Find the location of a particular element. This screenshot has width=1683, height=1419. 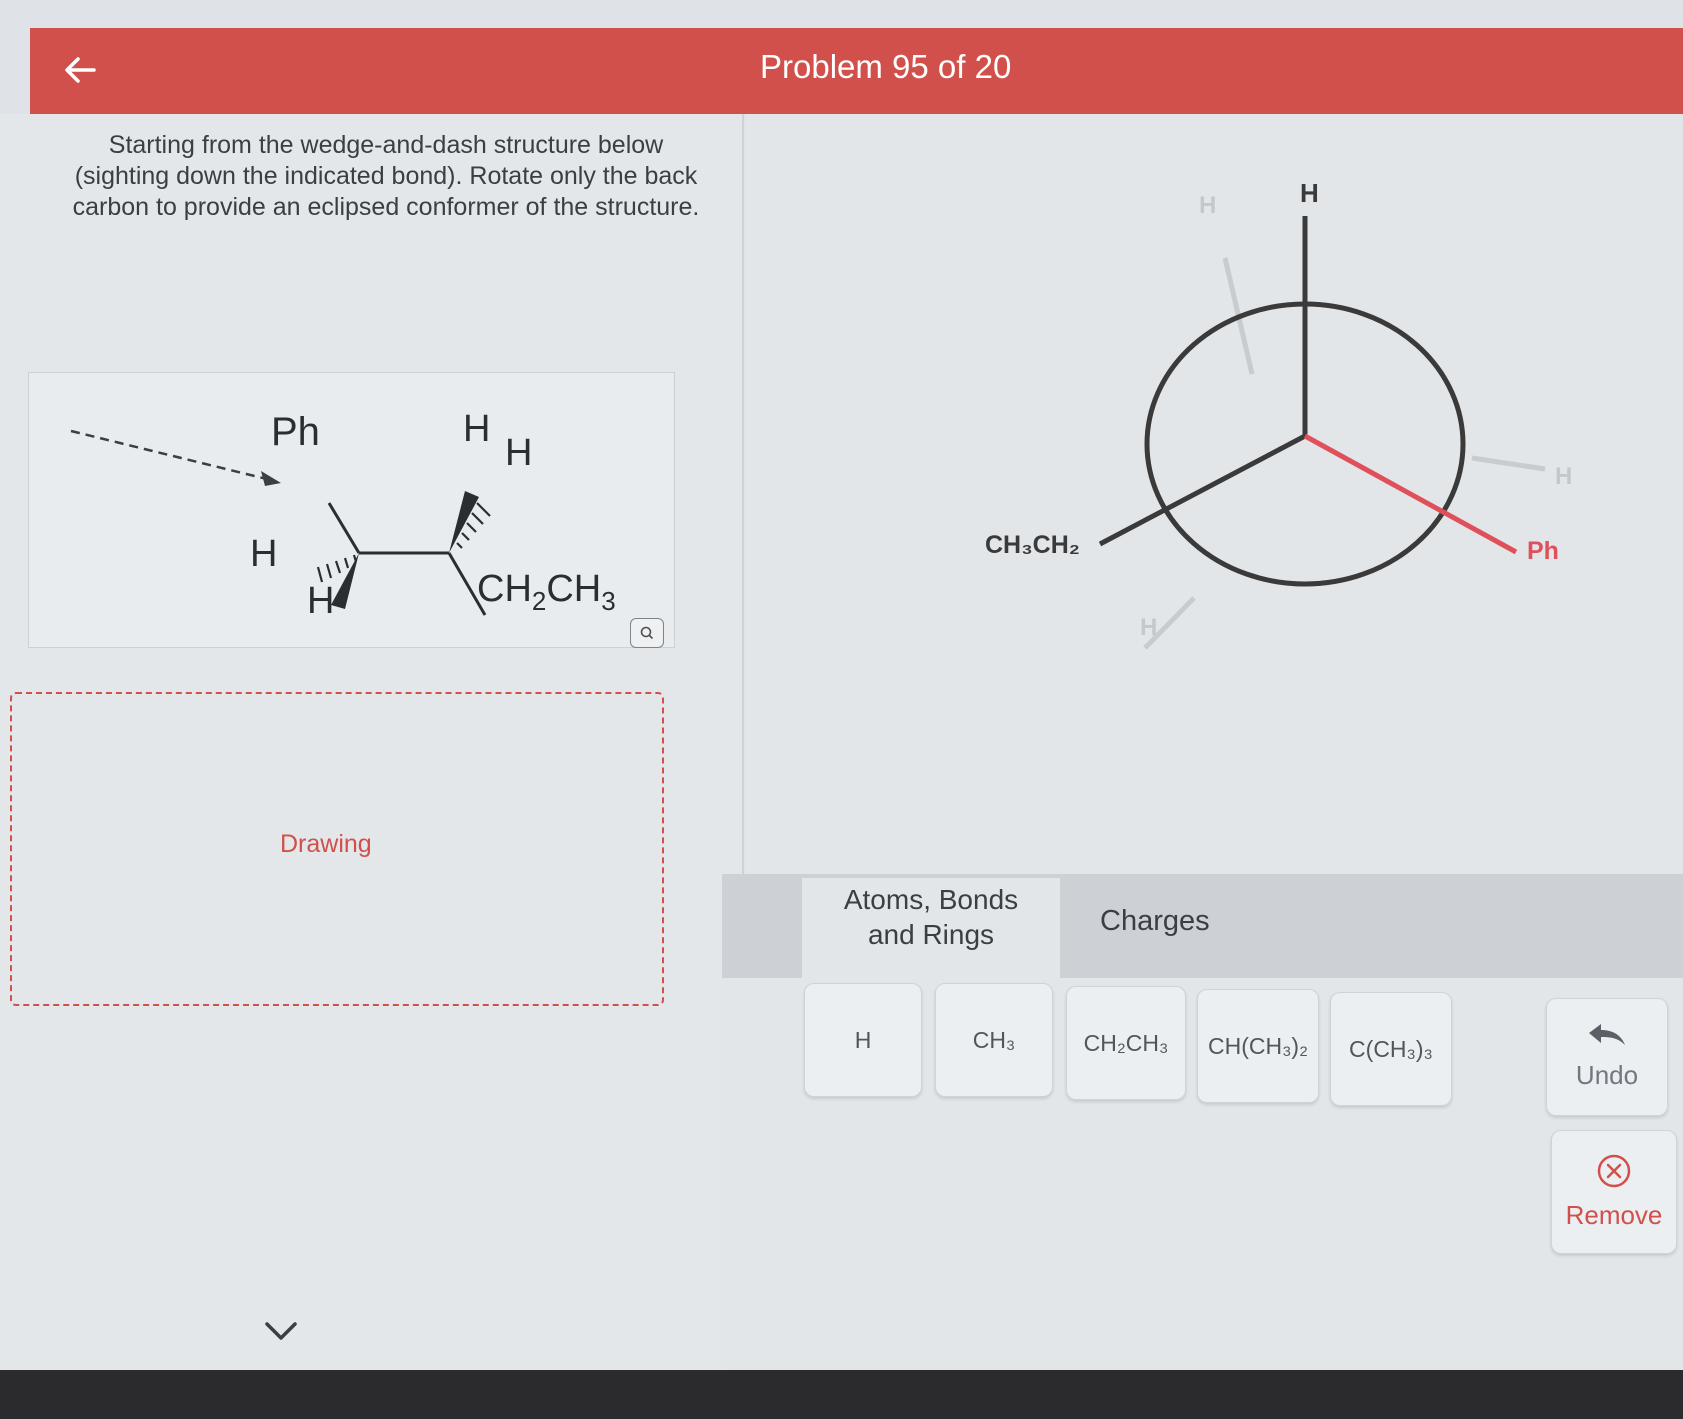

tab-charges: Charges is located at coordinates (1155, 921).